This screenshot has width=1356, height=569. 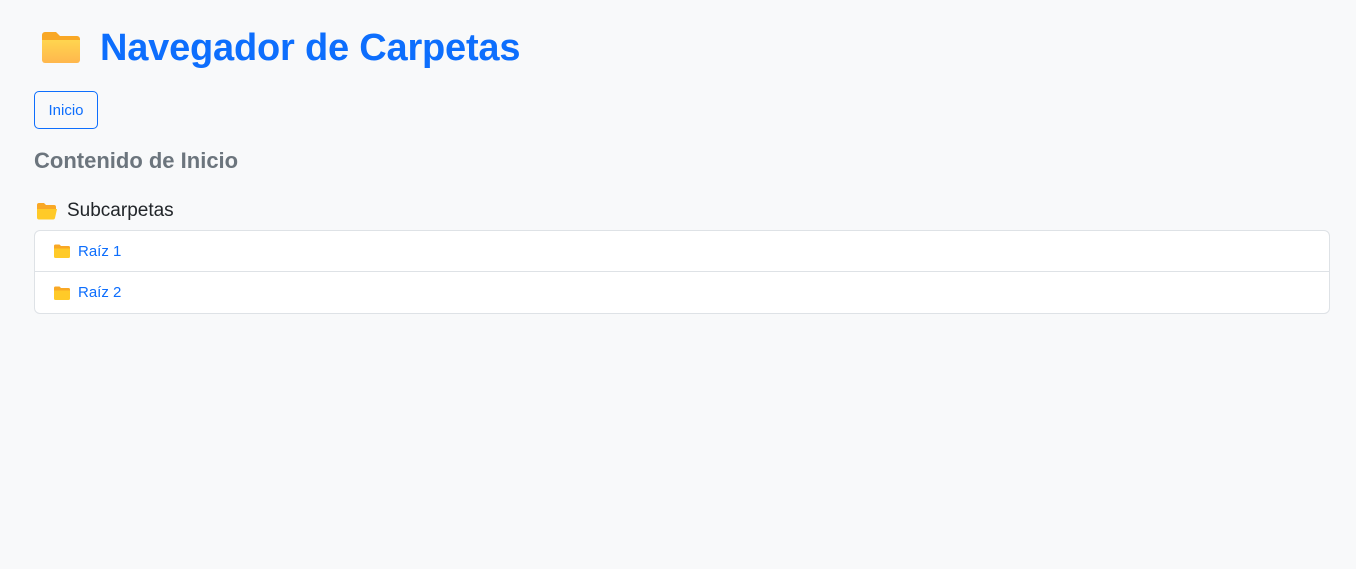 I want to click on section-heading: Contenido de Inicio, so click(x=136, y=160).